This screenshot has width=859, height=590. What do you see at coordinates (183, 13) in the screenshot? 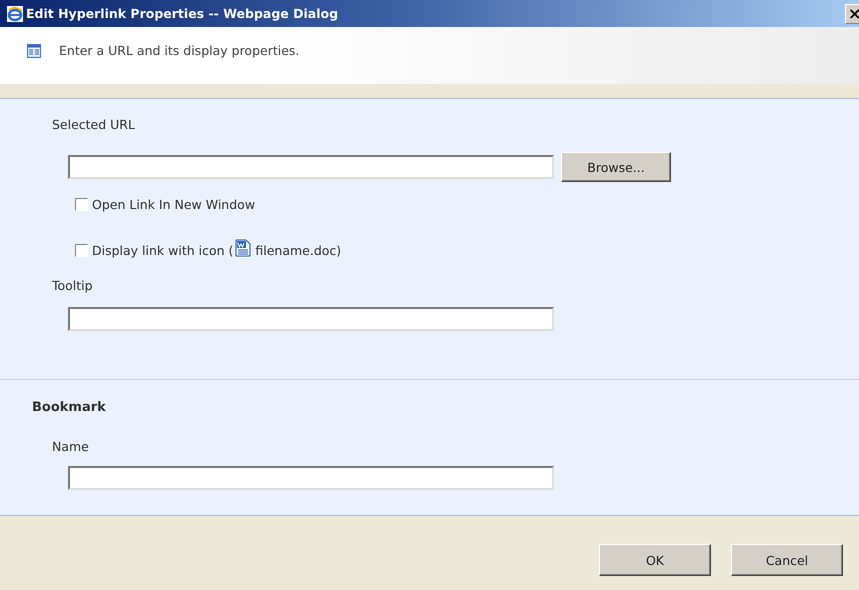
I see `window-title: Edit Hyperlink Properties -- Webpage Dialog` at bounding box center [183, 13].